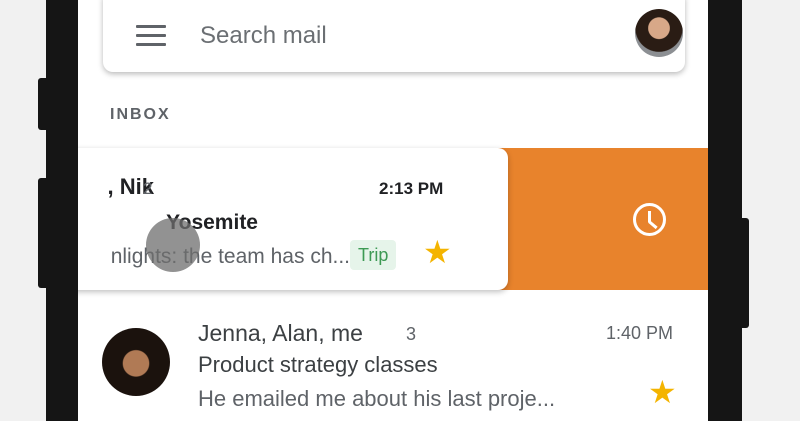  I want to click on section-label: INBOX, so click(140, 114).